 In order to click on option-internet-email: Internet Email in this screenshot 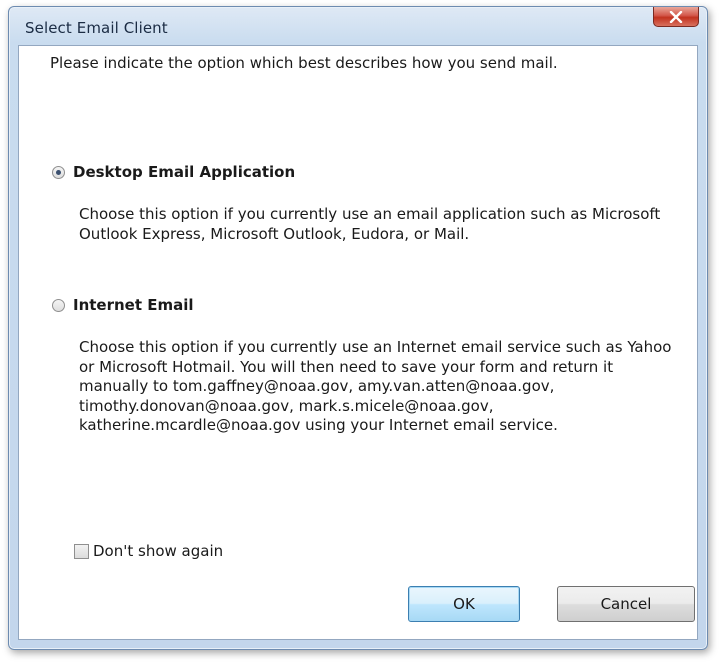, I will do `click(123, 305)`.